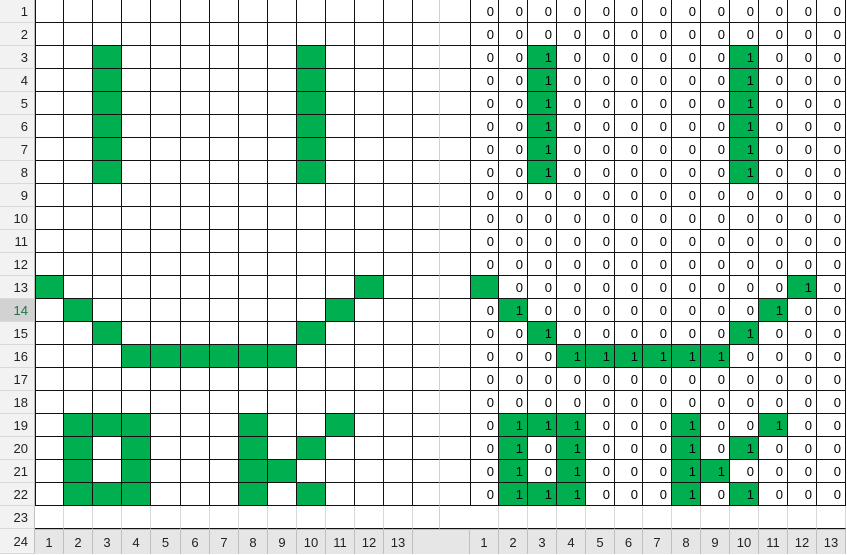 This screenshot has height=555, width=847. Describe the element at coordinates (17, 402) in the screenshot. I see `row-header: 18` at that location.